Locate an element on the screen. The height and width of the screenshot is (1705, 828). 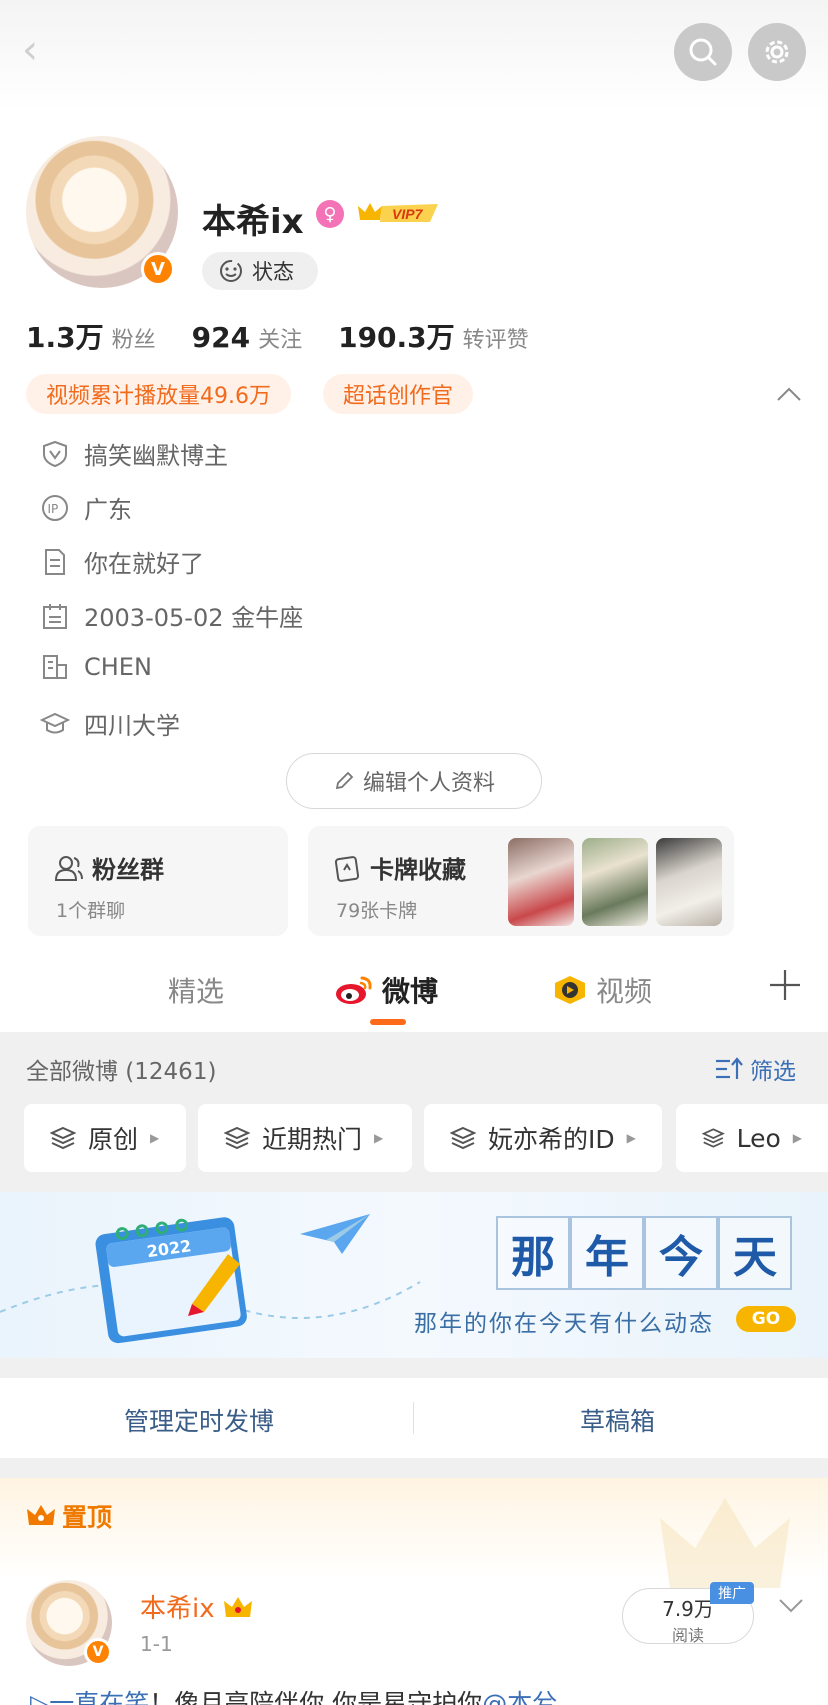
info-row-school: 四川大学 is located at coordinates (110, 723).